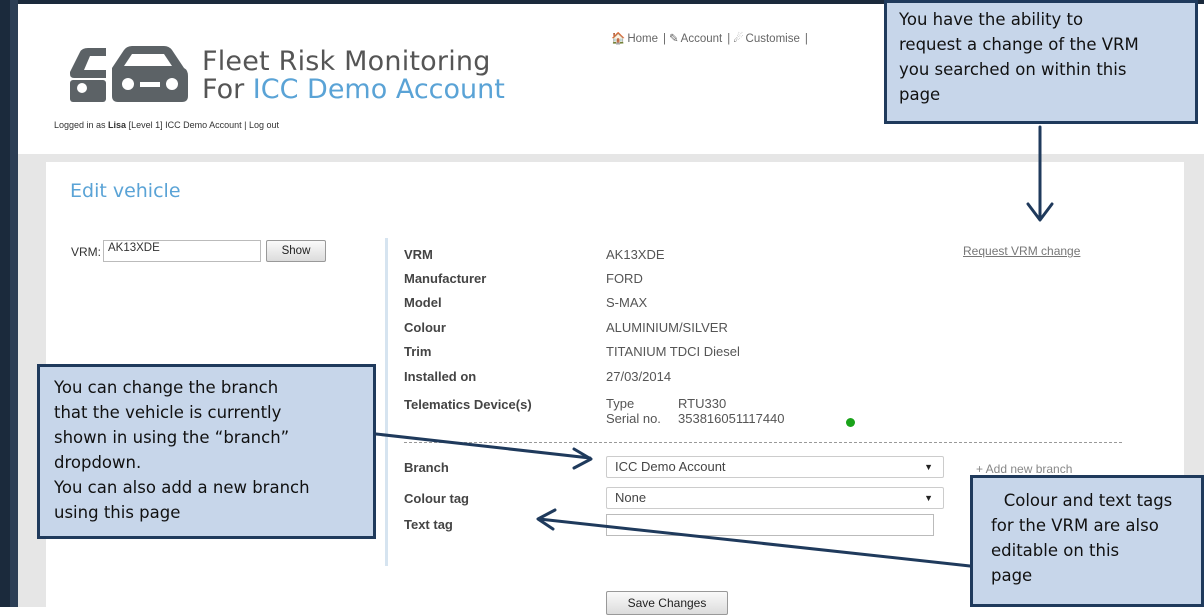 This screenshot has width=1204, height=615. What do you see at coordinates (98, 462) in the screenshot?
I see `callout-line: dropdown.` at bounding box center [98, 462].